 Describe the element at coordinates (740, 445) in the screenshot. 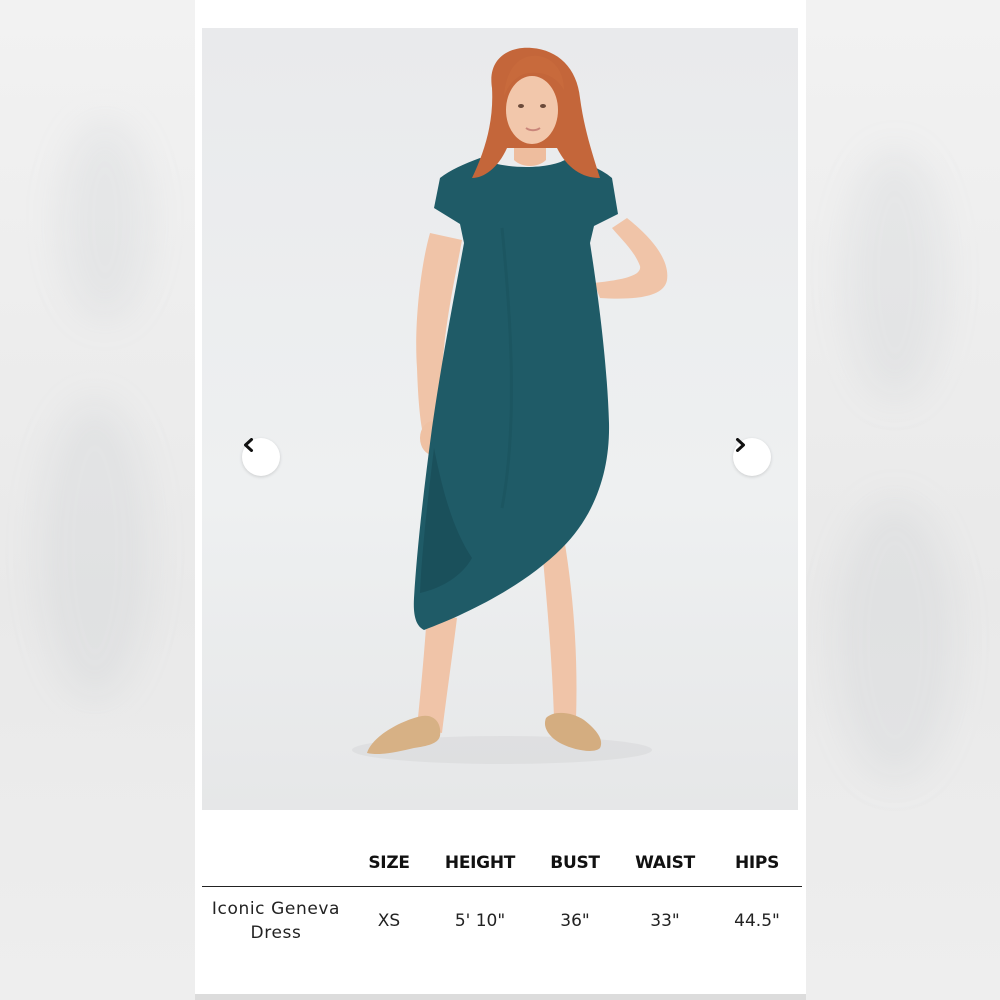

I see `chevron-right-icon` at that location.